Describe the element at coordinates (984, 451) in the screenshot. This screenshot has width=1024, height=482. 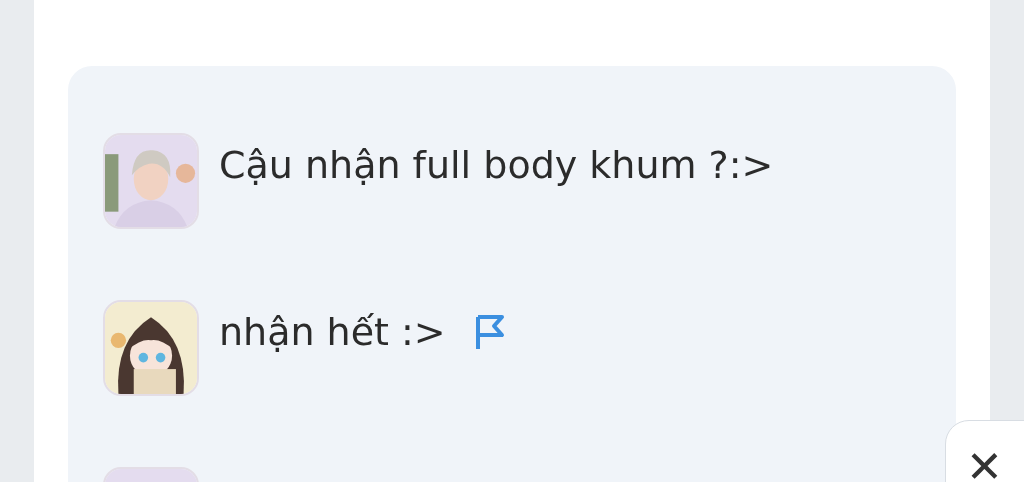
I see `close-button: ✕` at that location.